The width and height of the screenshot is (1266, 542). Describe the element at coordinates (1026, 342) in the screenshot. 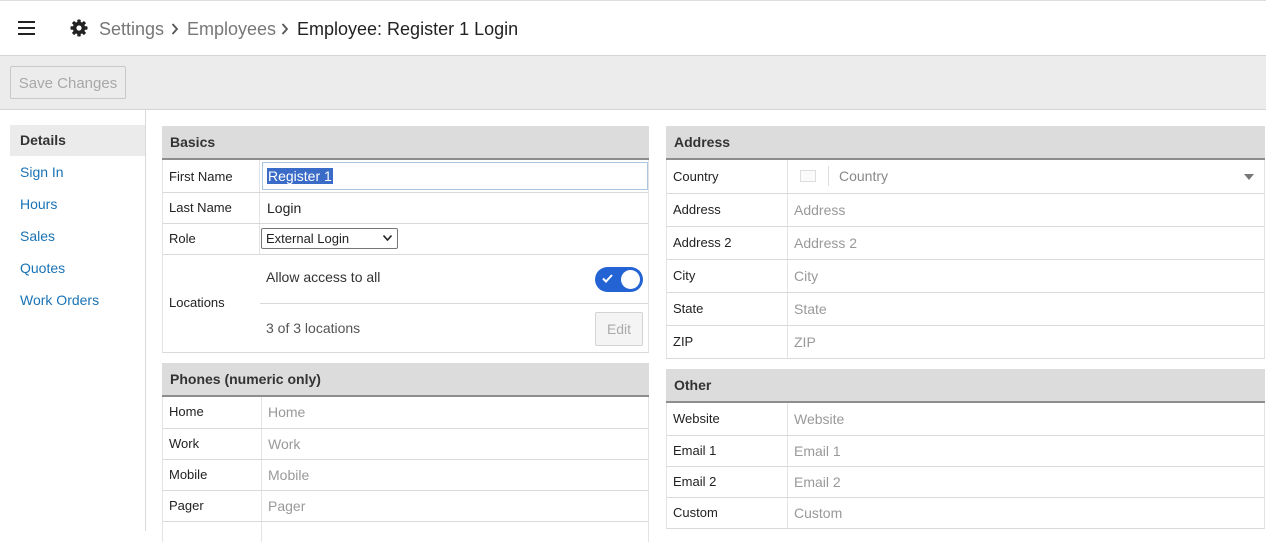

I see `zip-input: ZIP` at that location.